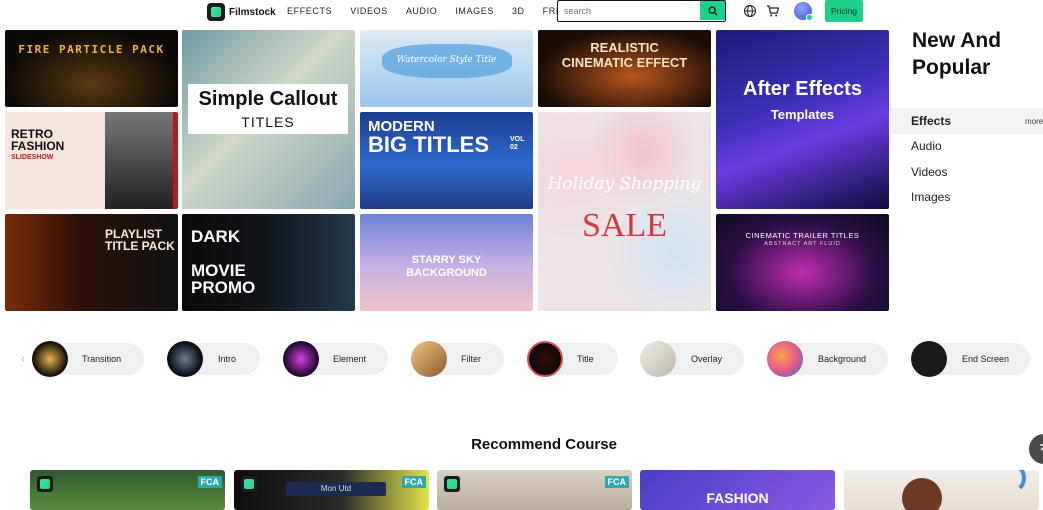  Describe the element at coordinates (301, 359) in the screenshot. I see `element-icon` at that location.